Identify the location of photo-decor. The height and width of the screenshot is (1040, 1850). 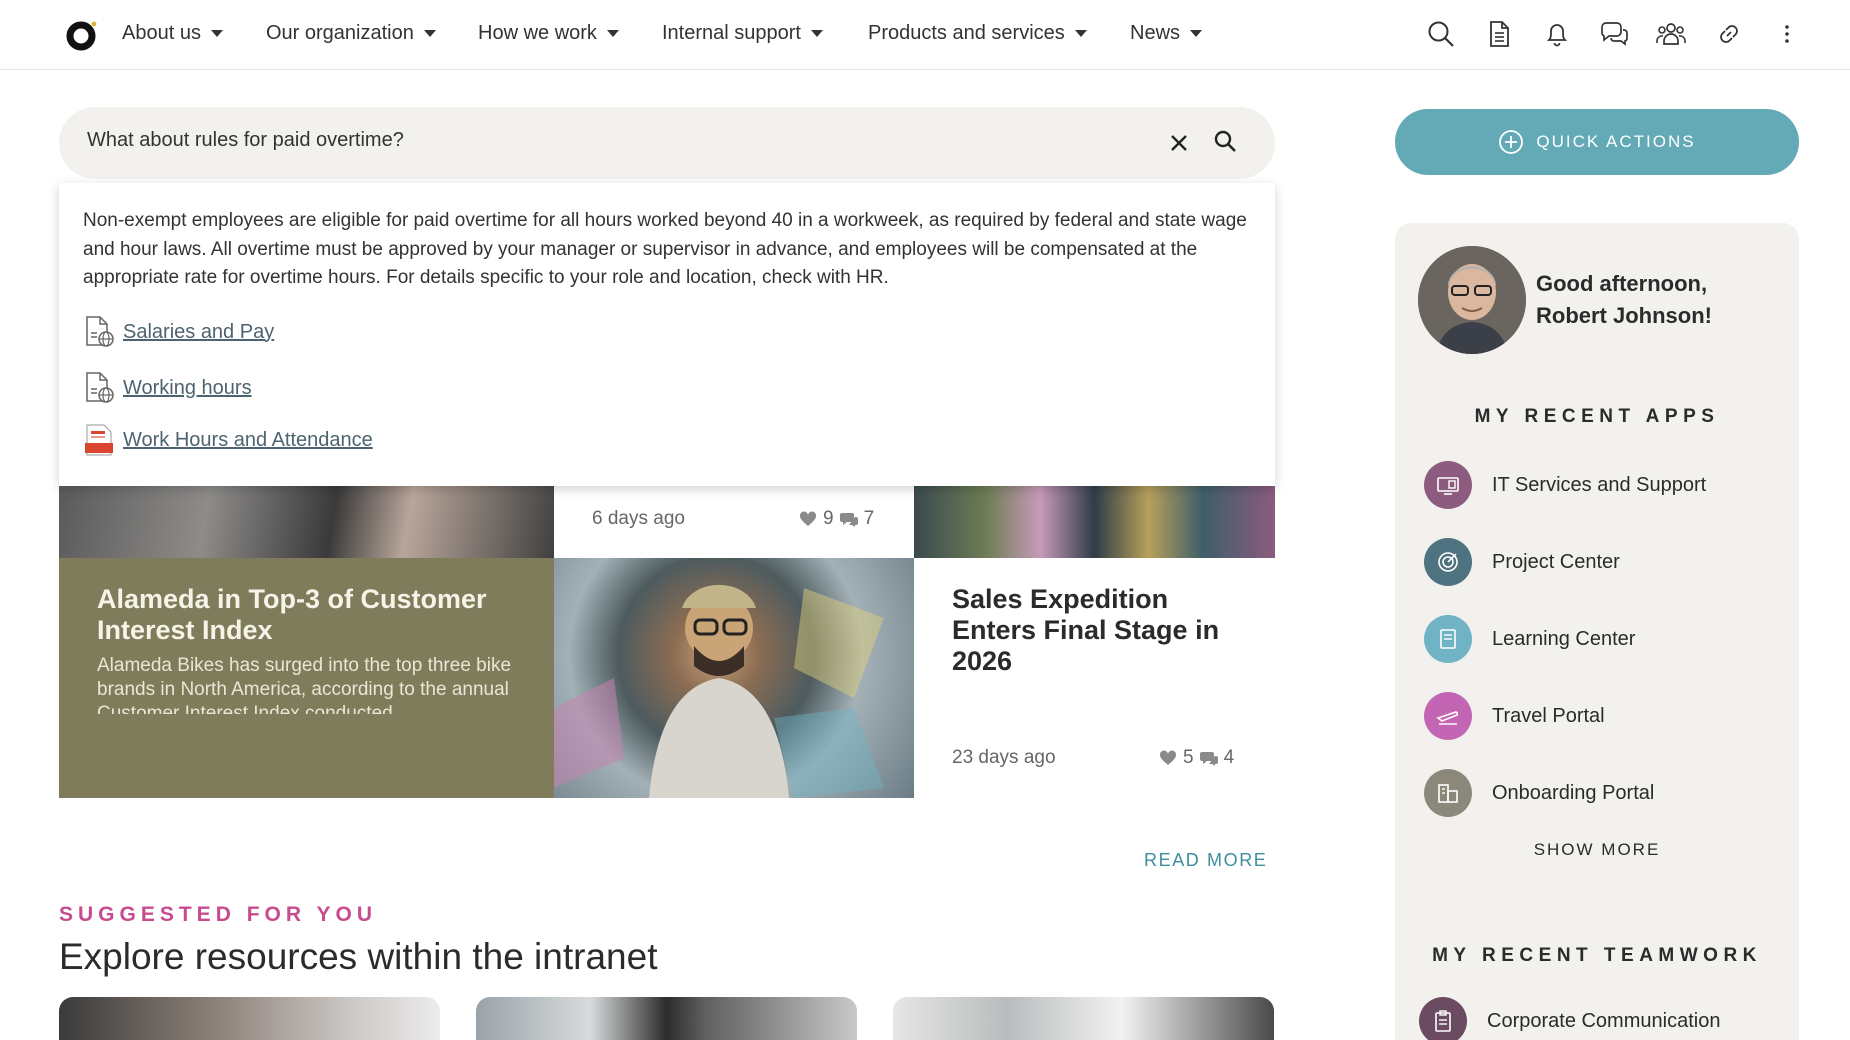
(719, 691).